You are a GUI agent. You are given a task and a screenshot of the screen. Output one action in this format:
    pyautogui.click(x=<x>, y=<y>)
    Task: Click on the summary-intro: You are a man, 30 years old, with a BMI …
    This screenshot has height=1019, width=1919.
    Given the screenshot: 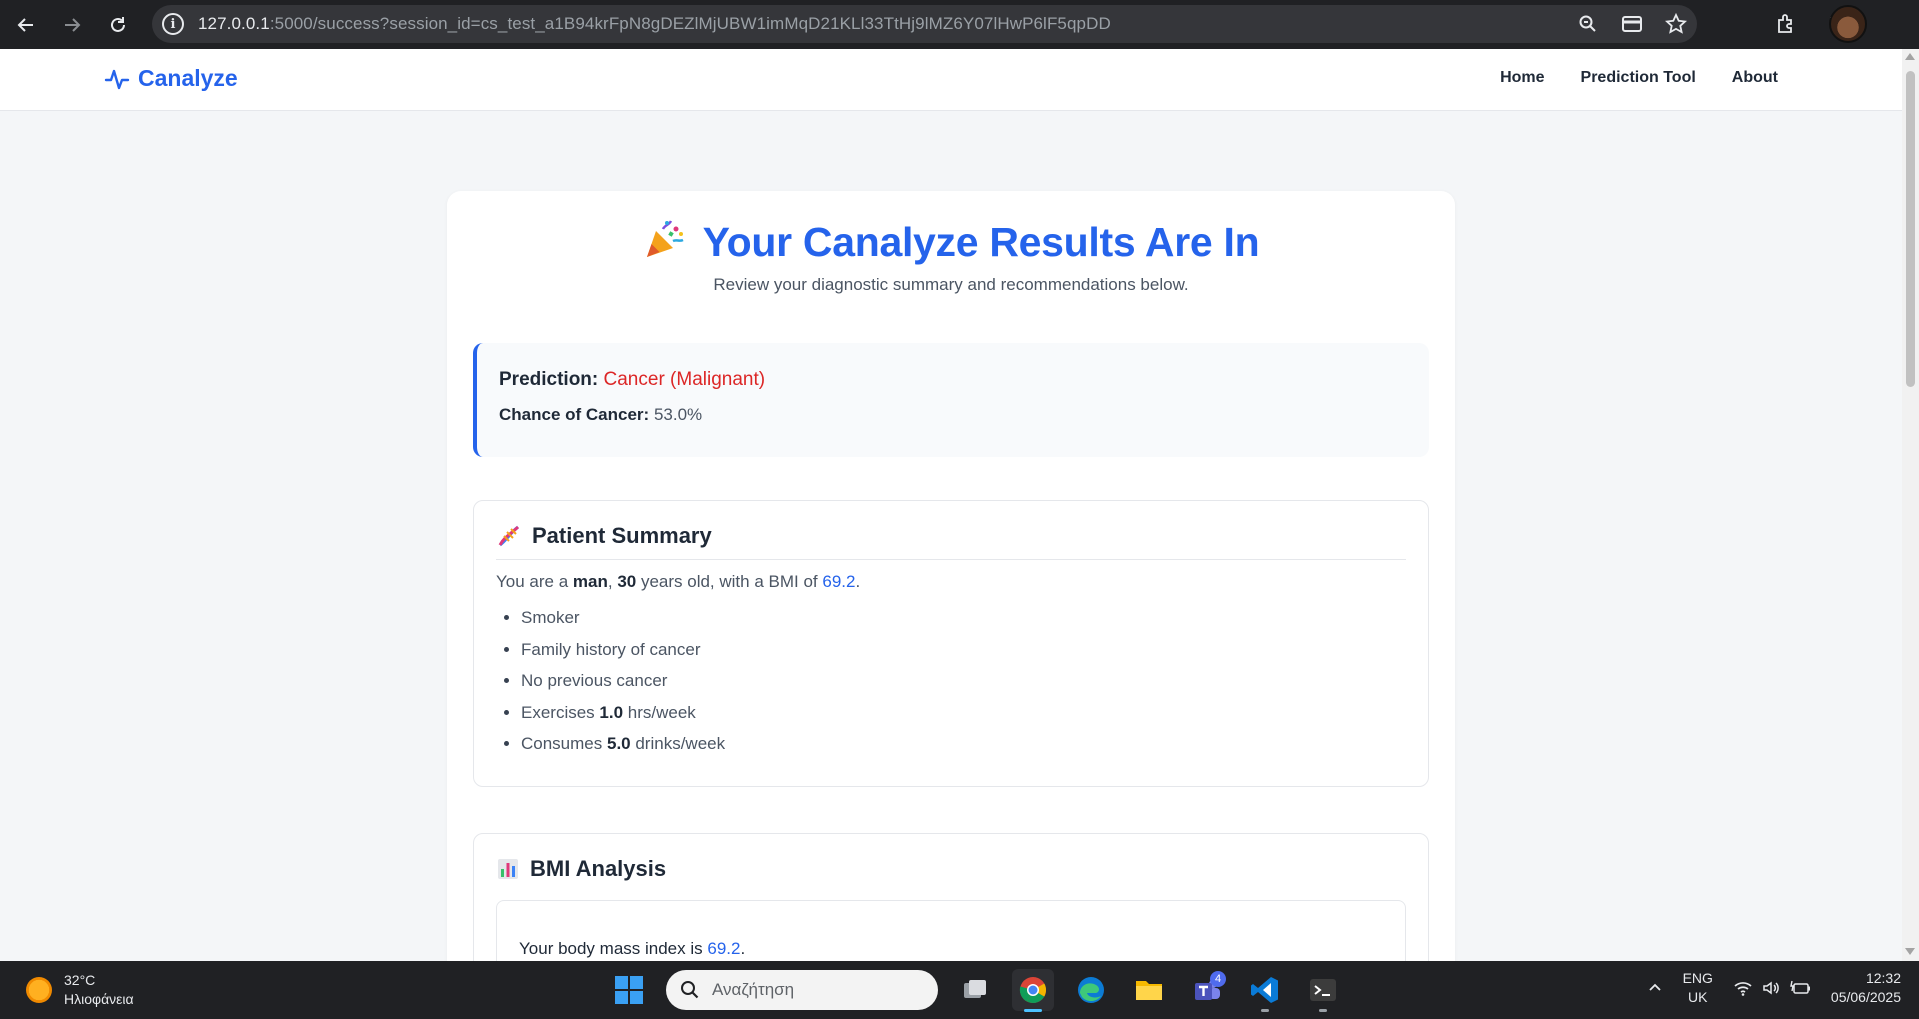 What is the action you would take?
    pyautogui.click(x=951, y=582)
    